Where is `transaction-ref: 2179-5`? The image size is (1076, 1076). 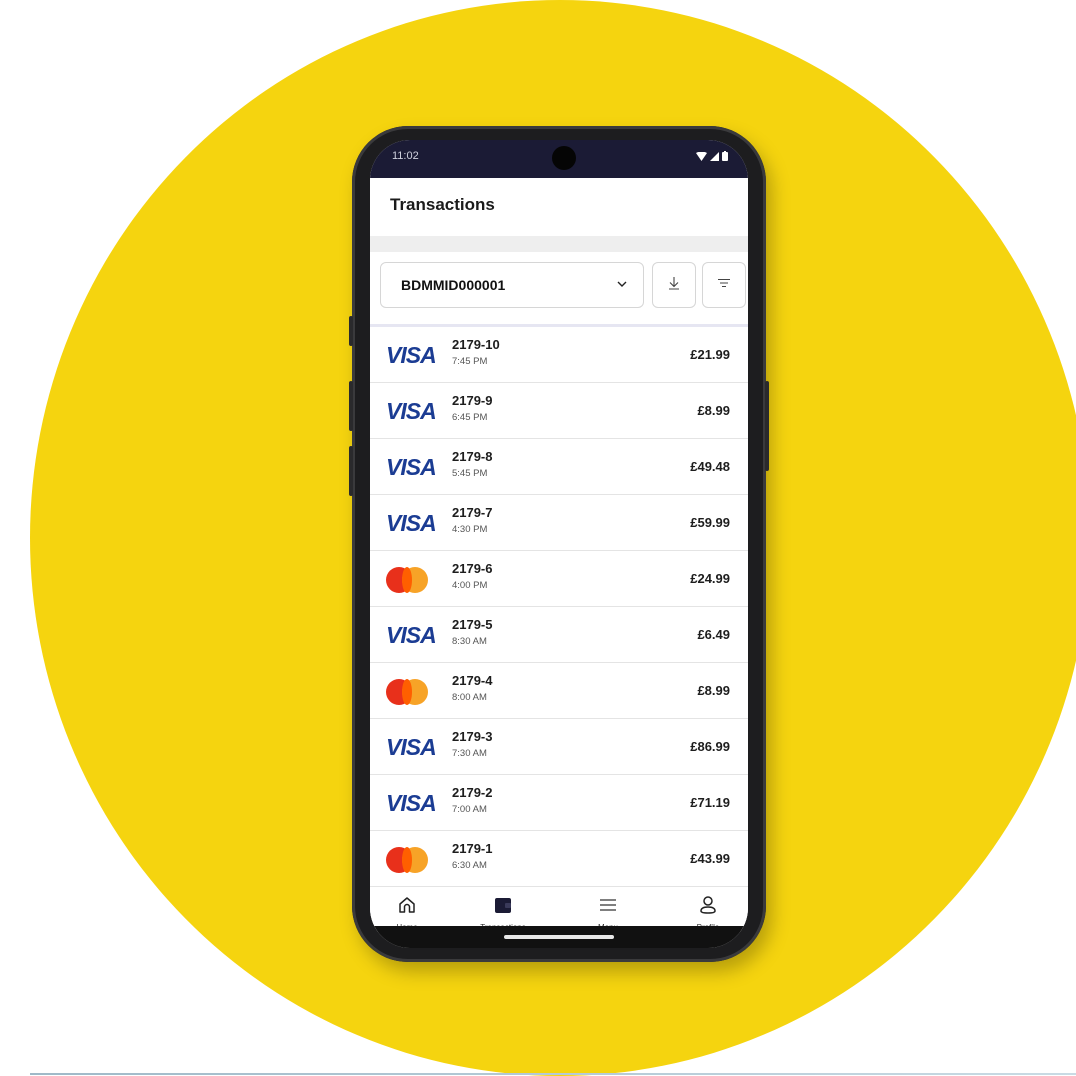
transaction-ref: 2179-5 is located at coordinates (472, 624).